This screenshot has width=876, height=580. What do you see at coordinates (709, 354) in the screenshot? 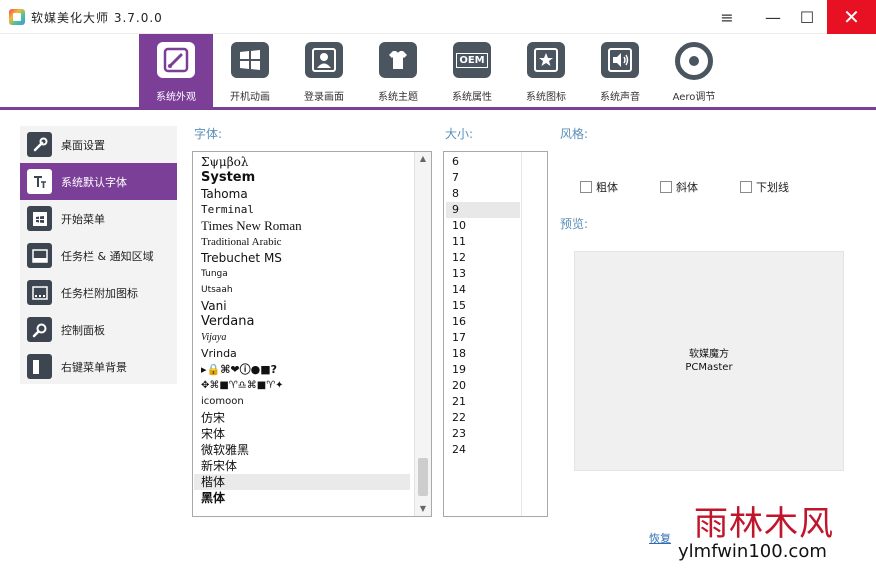
I see `preview-text-cn: 软媒魔方` at bounding box center [709, 354].